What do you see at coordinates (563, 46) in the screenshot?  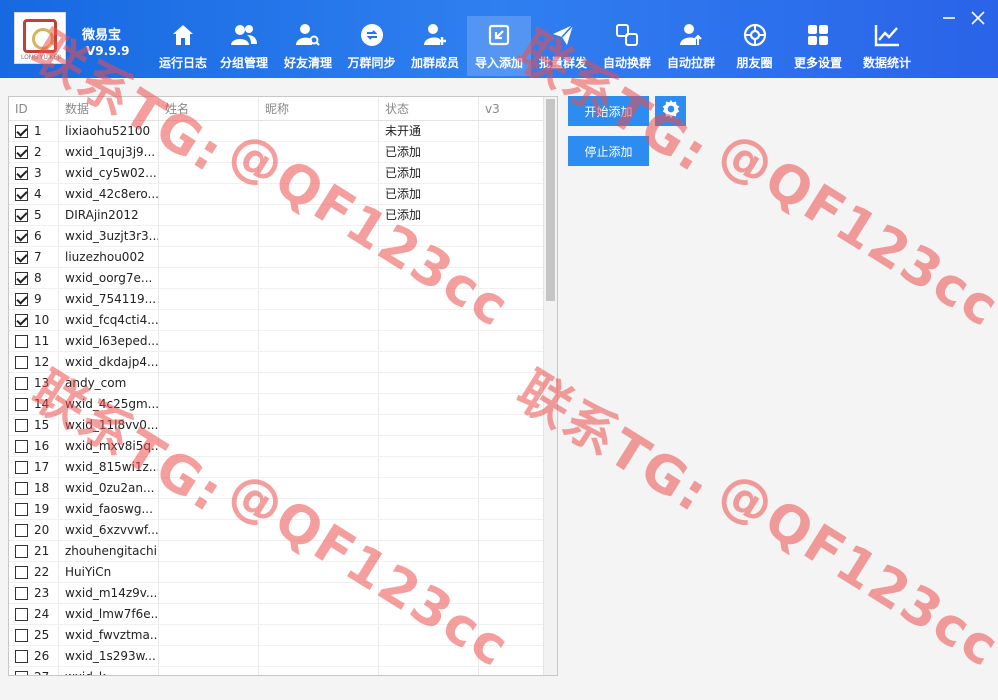 I see `tab-bulk-send: 批量群发` at bounding box center [563, 46].